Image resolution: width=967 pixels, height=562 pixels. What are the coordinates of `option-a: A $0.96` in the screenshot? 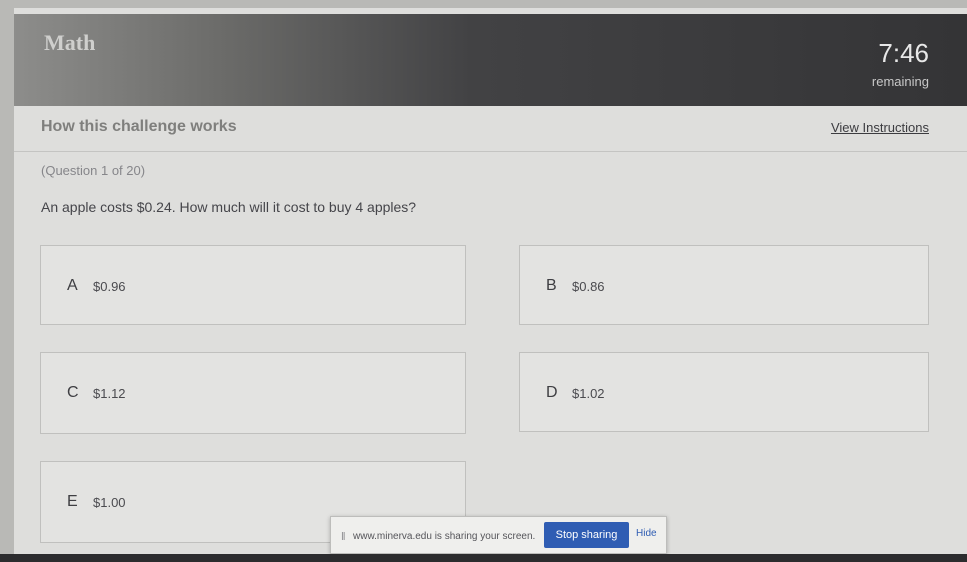 It's located at (253, 285).